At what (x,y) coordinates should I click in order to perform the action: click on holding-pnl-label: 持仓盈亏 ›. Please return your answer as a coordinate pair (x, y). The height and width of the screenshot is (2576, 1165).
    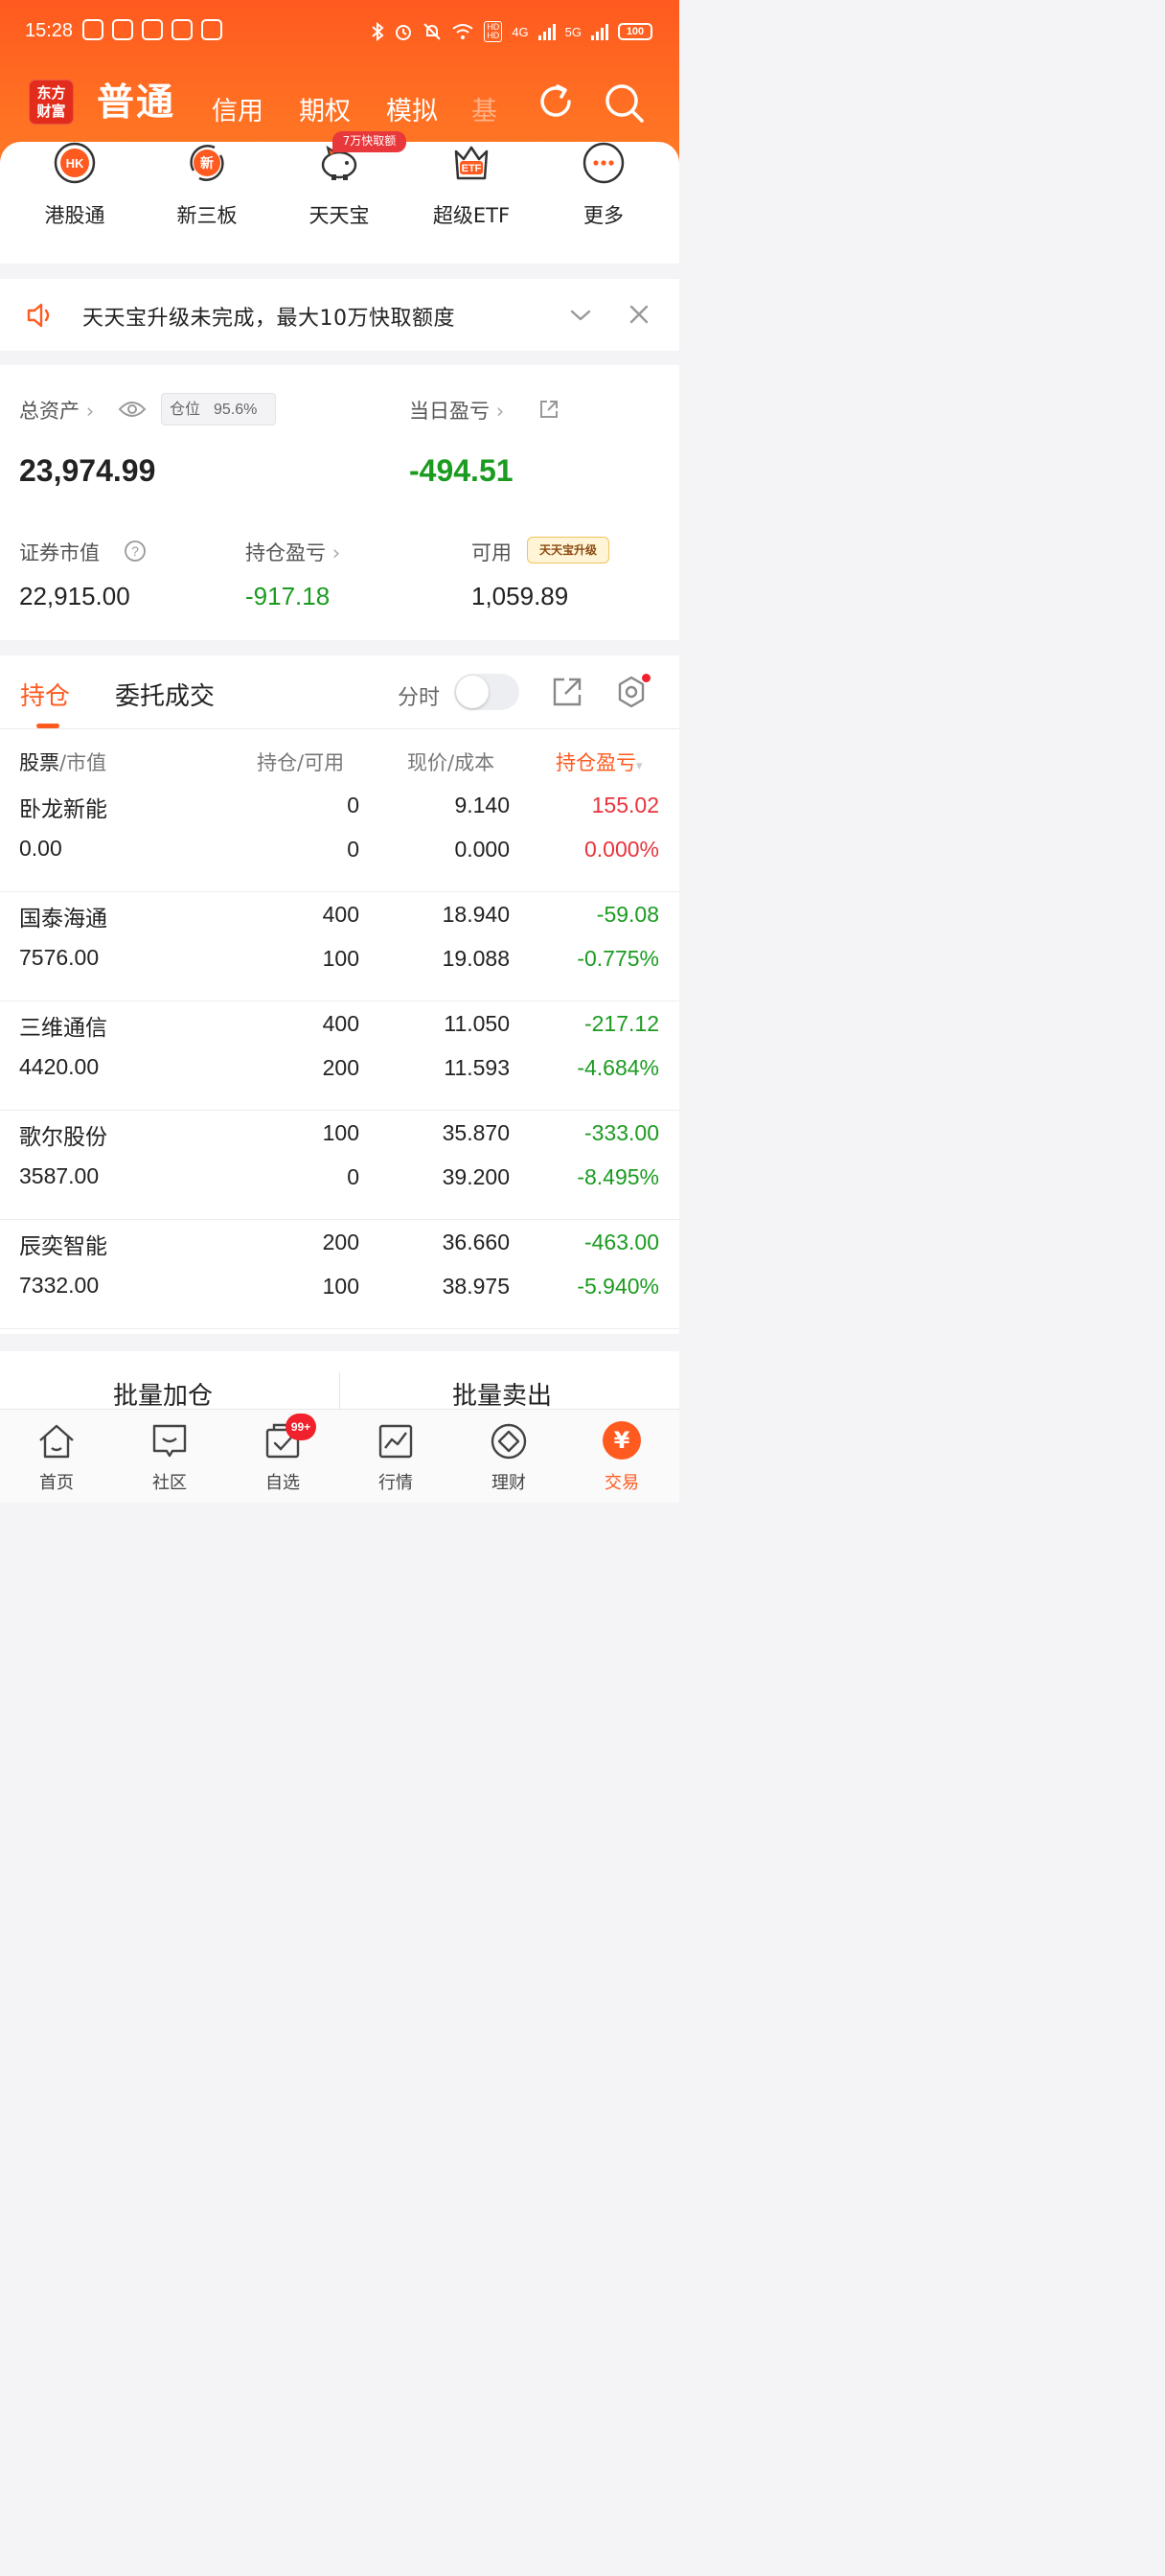
    Looking at the image, I should click on (292, 552).